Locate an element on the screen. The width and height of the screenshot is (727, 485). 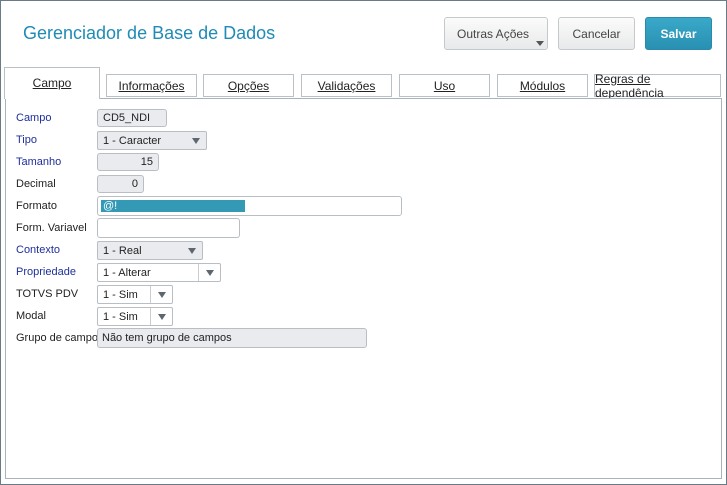
tamanho-field: 15 is located at coordinates (128, 162).